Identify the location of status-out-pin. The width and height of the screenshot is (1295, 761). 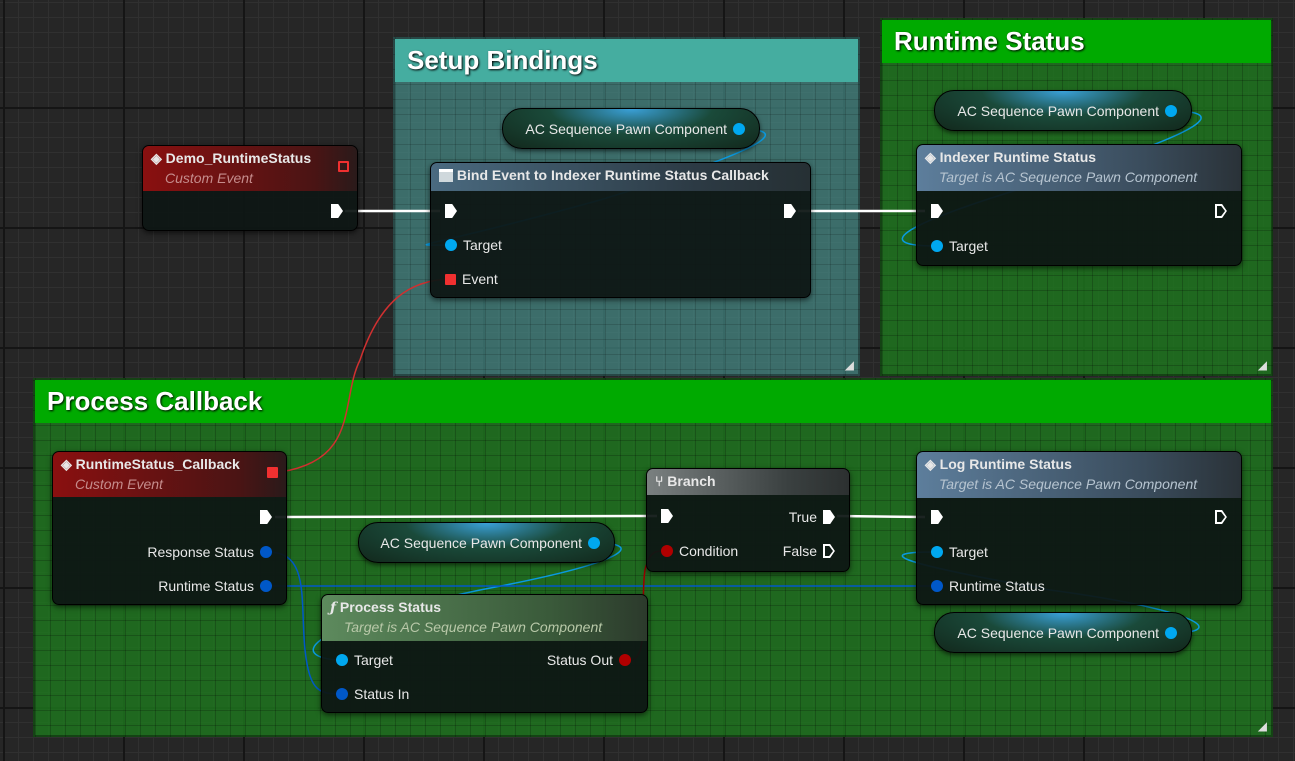
(625, 660).